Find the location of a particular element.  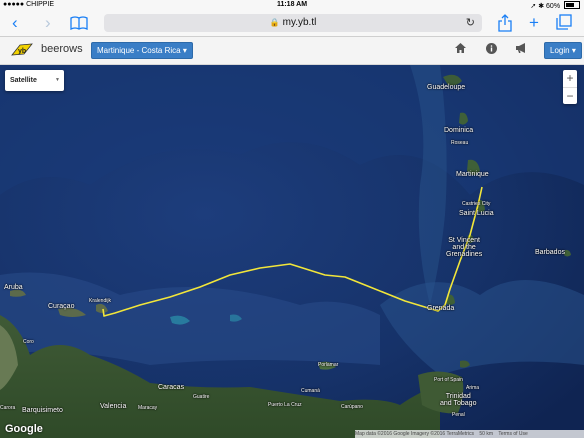

reload-icon: ↻ is located at coordinates (470, 23).